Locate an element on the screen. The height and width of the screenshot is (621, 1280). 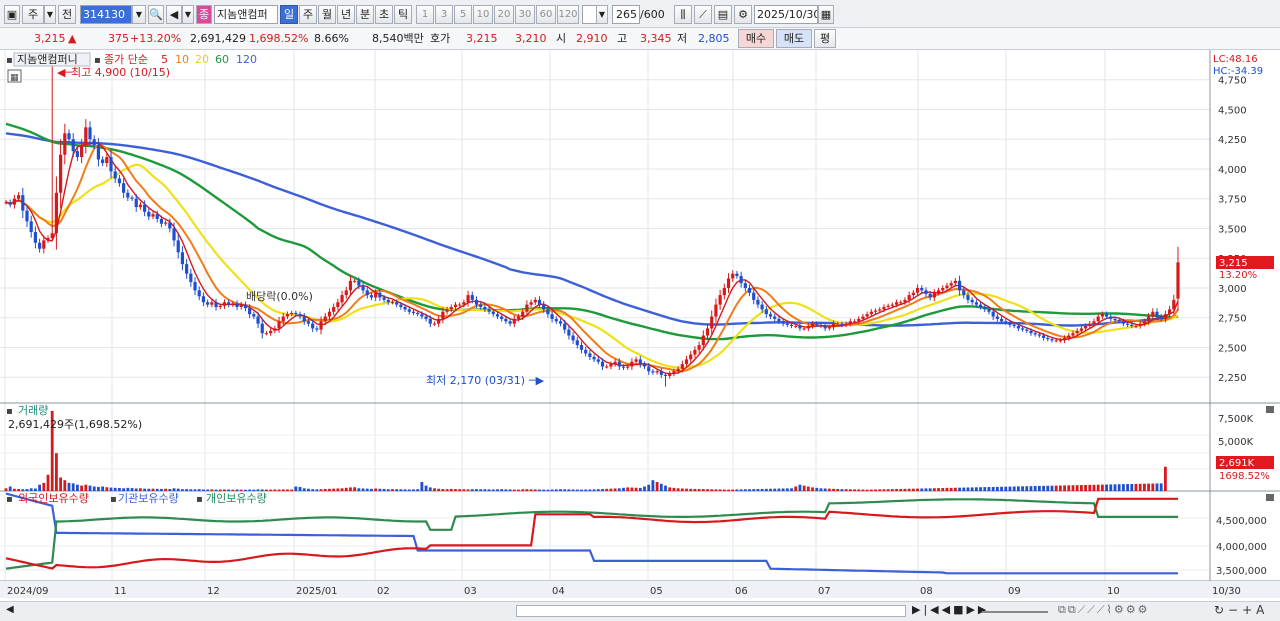
tab-second: 초 is located at coordinates (384, 14).